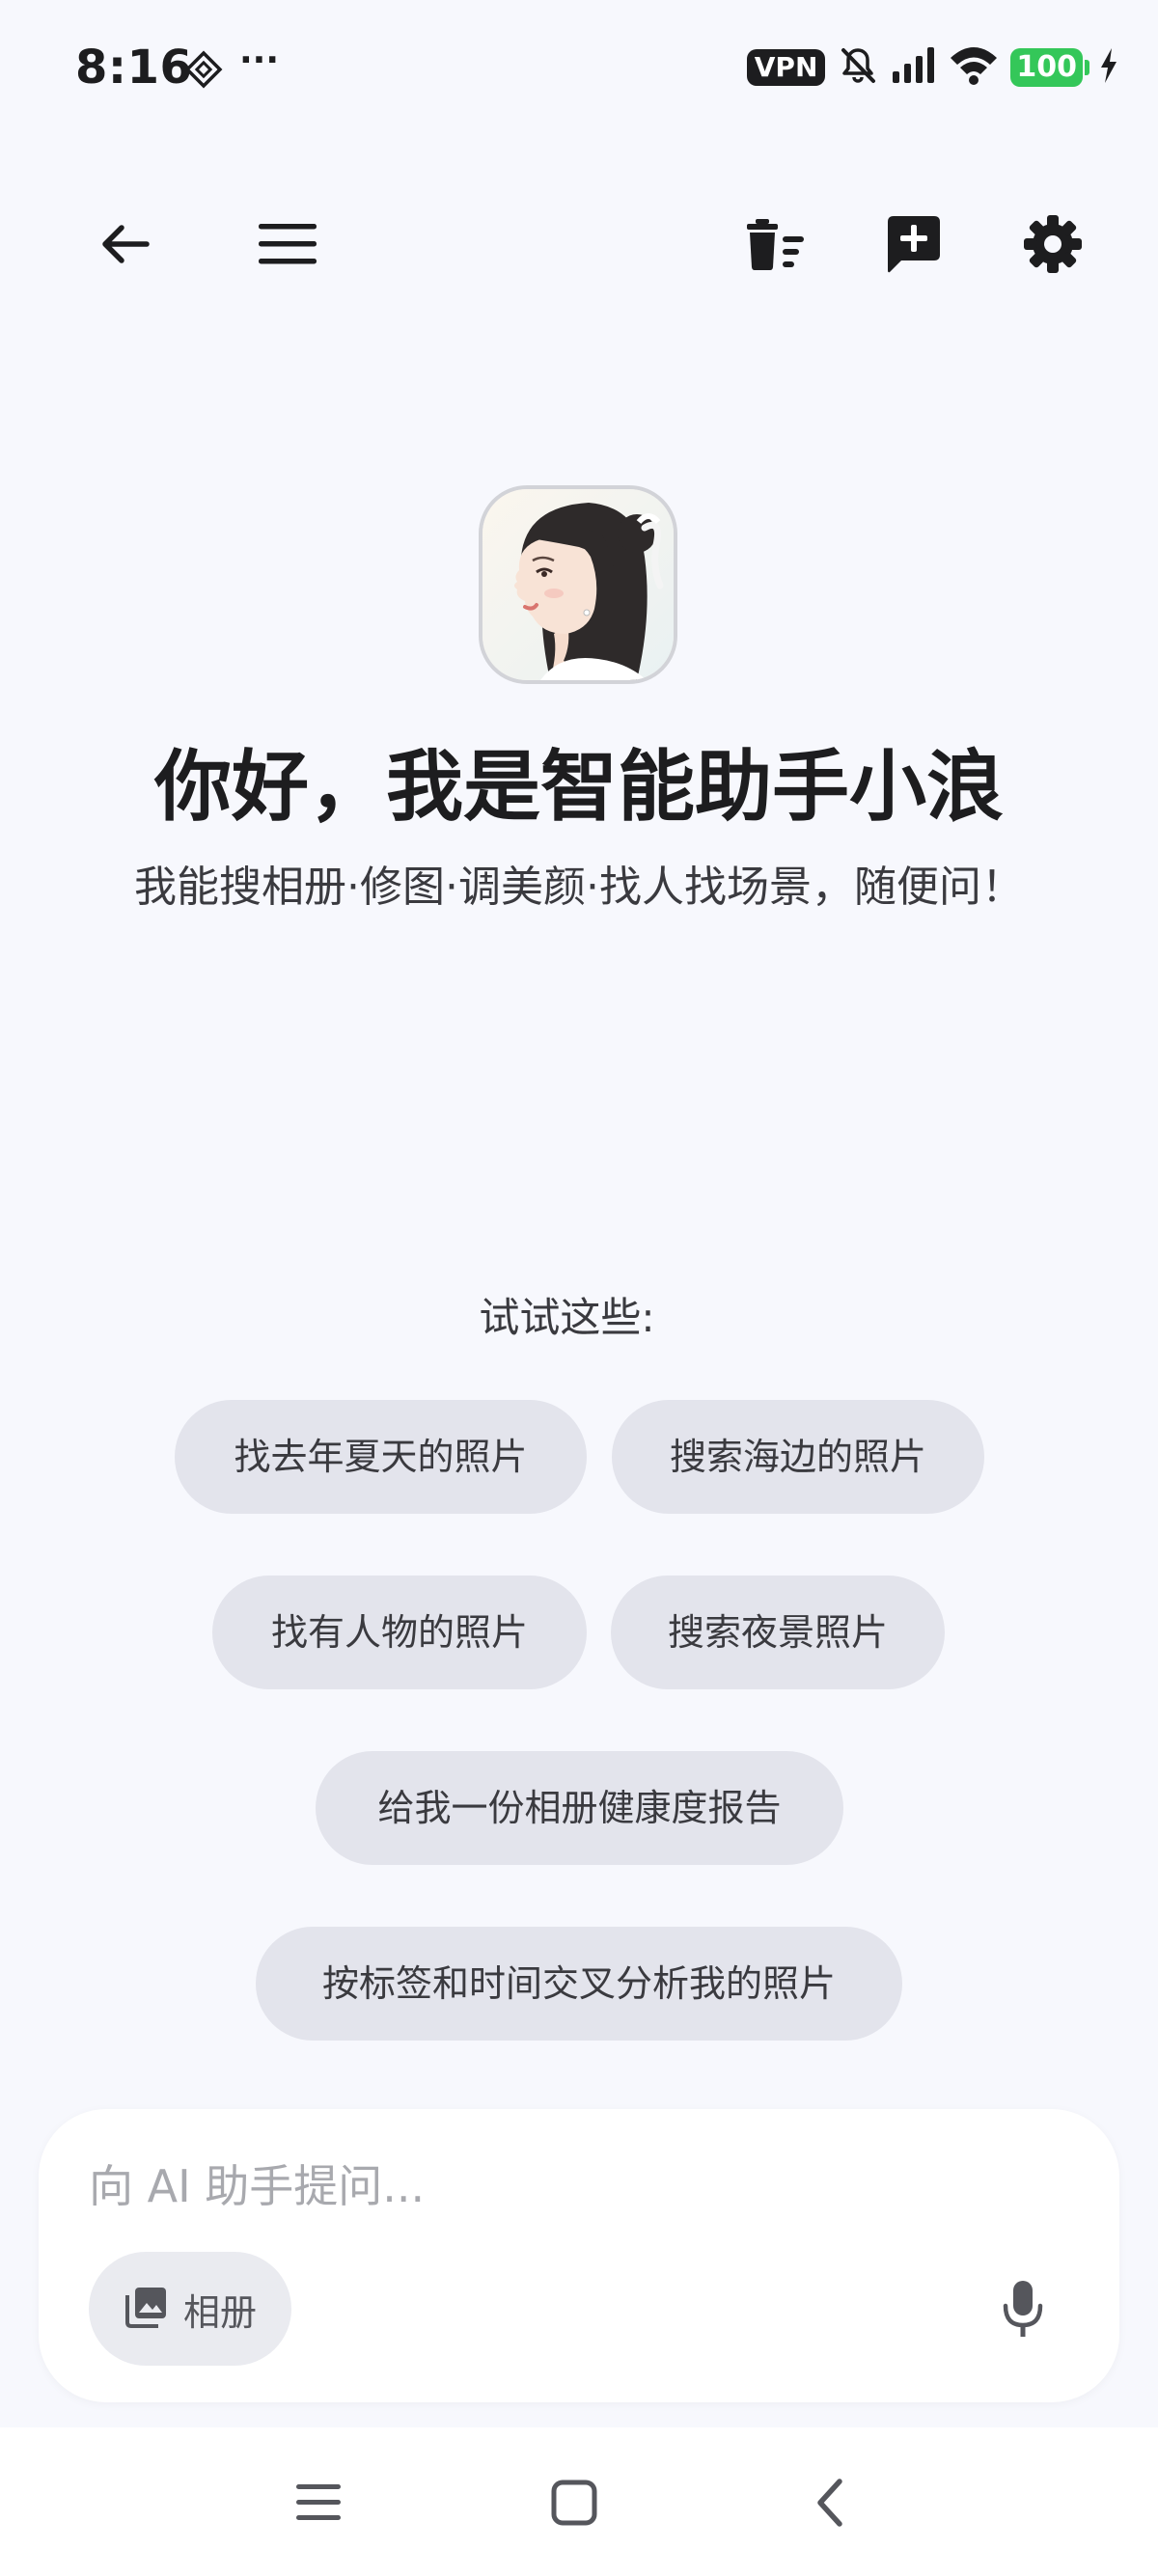 The image size is (1158, 2576). I want to click on wifi-icon, so click(974, 67).